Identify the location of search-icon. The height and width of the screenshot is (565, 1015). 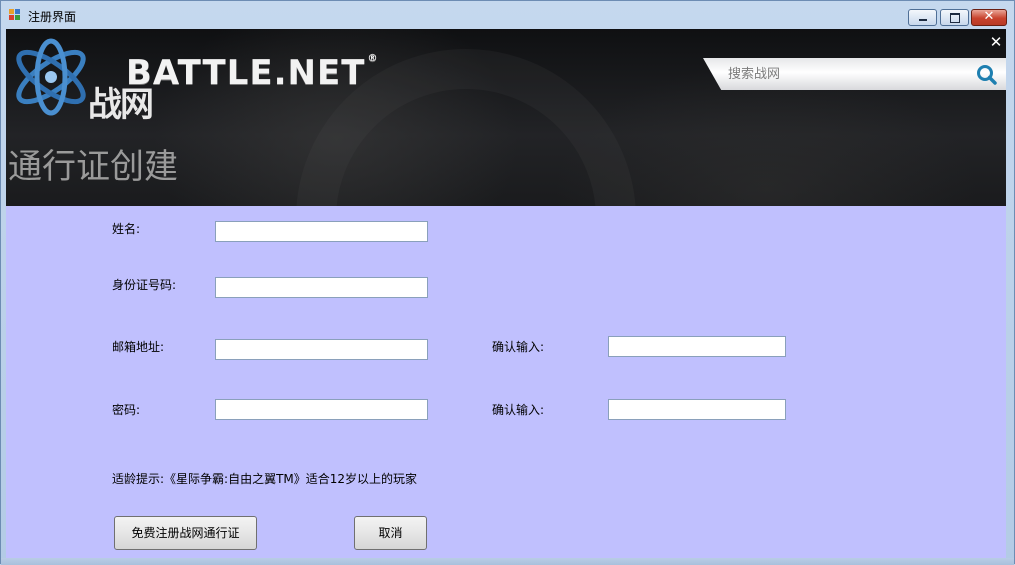
(987, 75).